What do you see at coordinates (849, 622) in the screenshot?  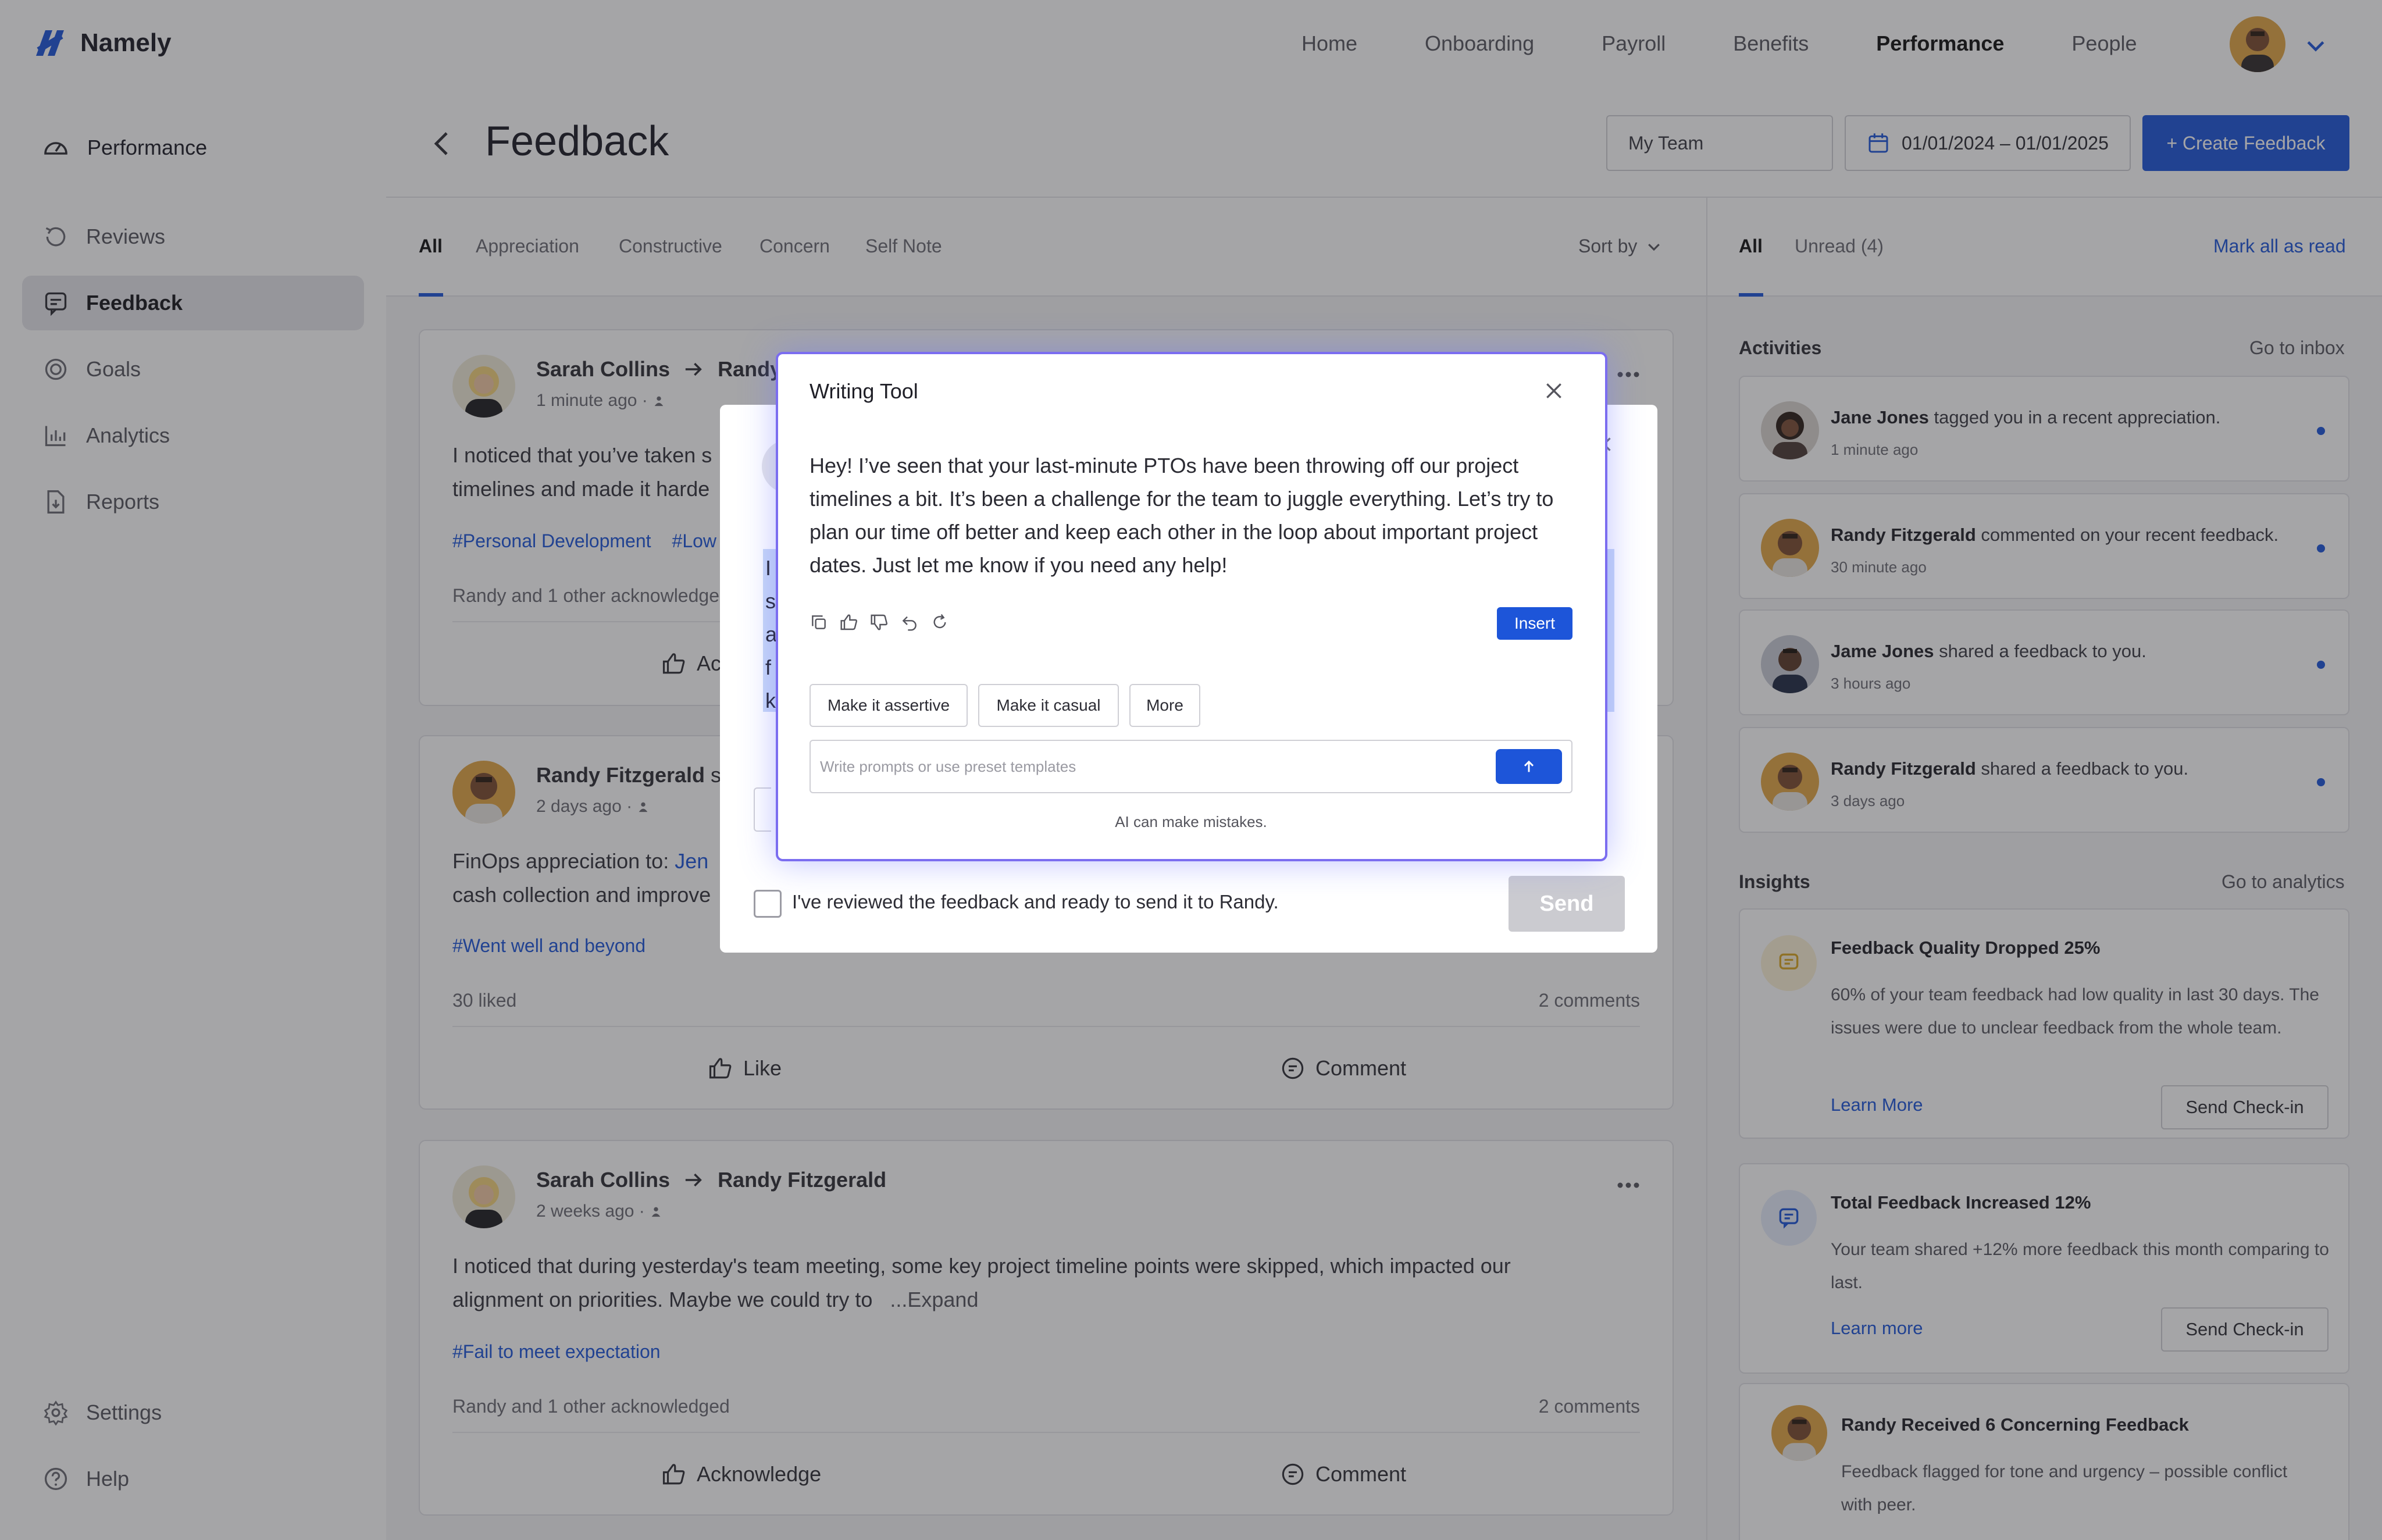 I see `thumbs-up-icon` at bounding box center [849, 622].